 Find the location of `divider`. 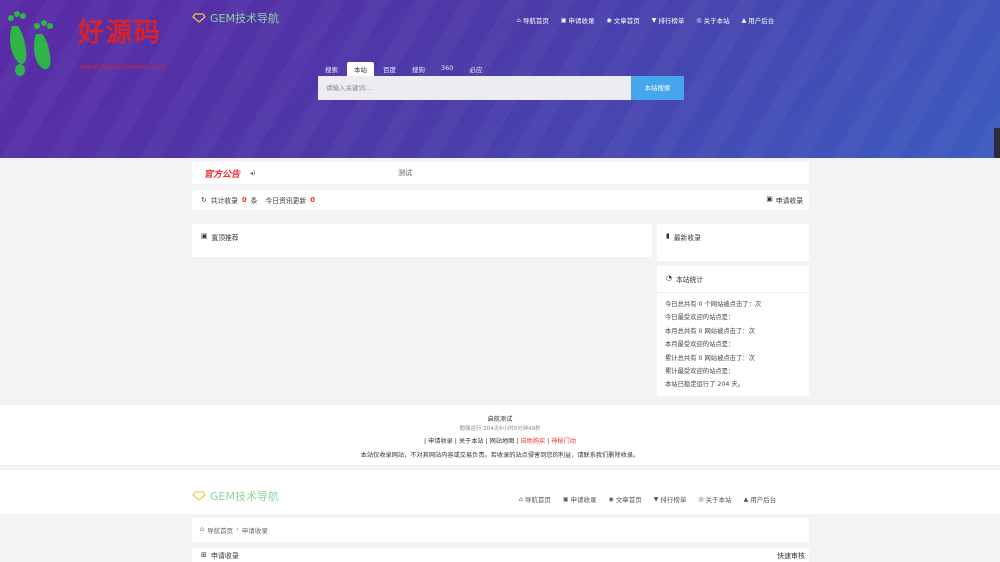

divider is located at coordinates (733, 292).